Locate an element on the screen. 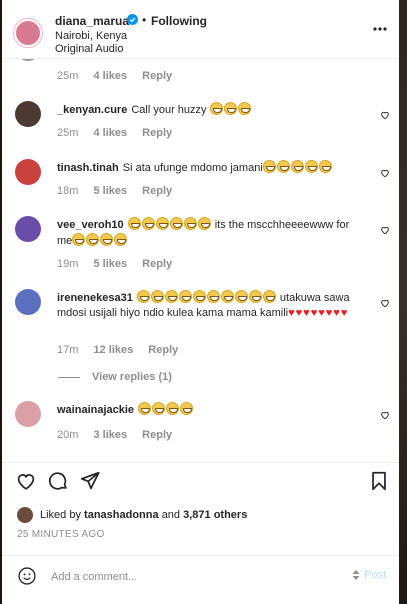  commenter-username: wainainajackie is located at coordinates (95, 410).